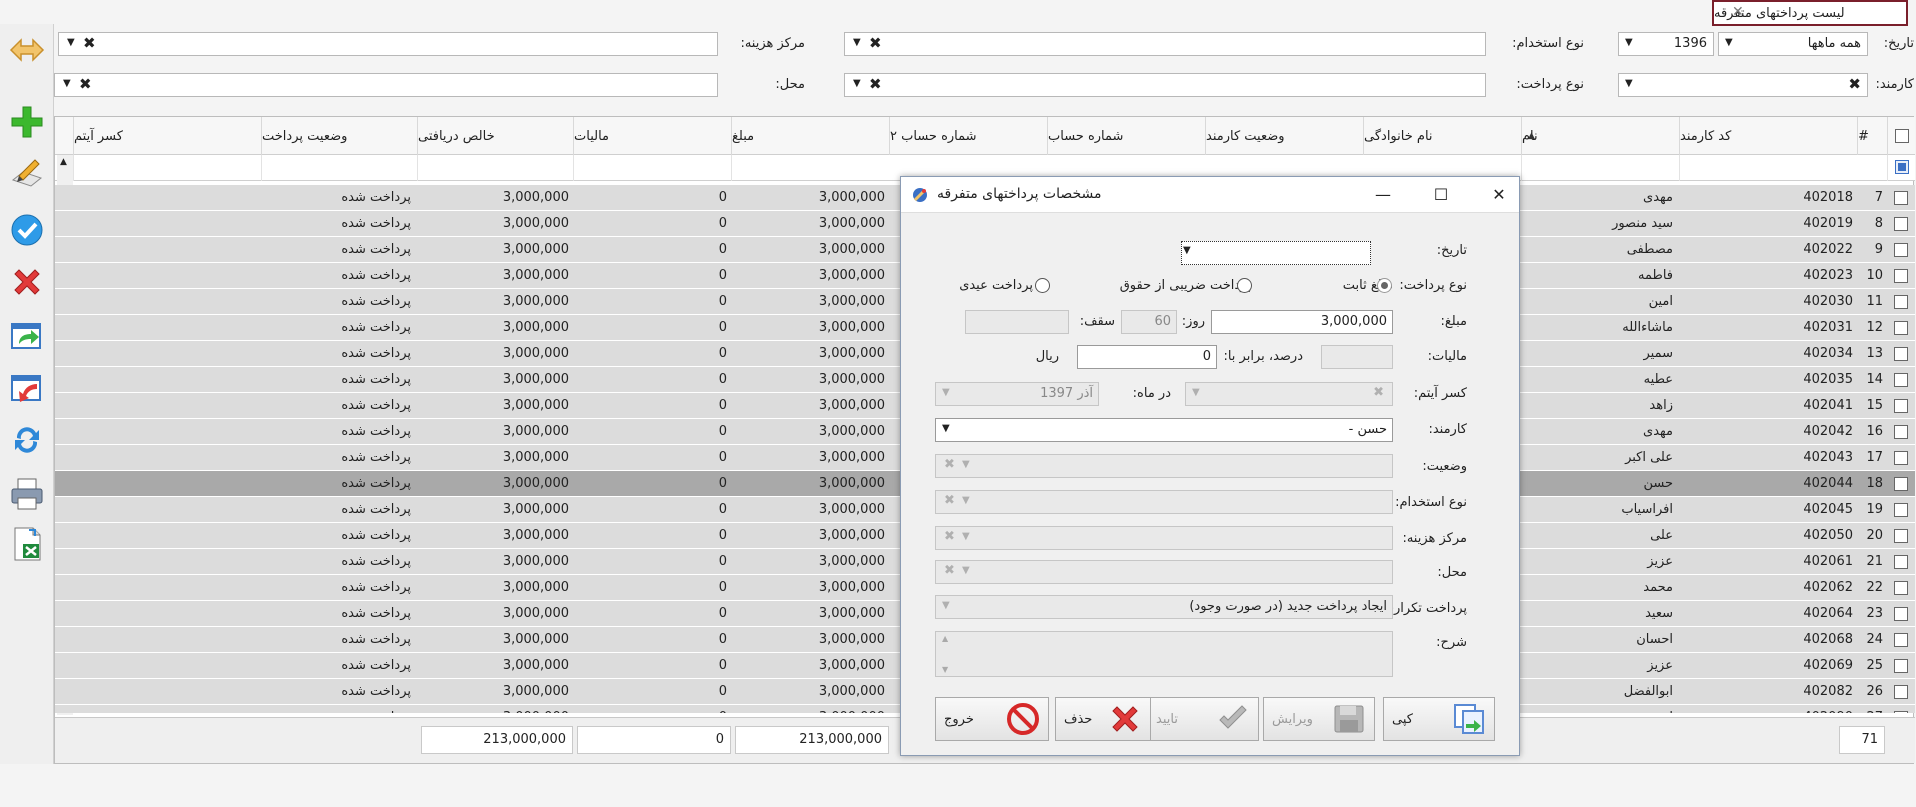  Describe the element at coordinates (1319, 719) in the screenshot. I see `edit-button: ویرایش` at that location.